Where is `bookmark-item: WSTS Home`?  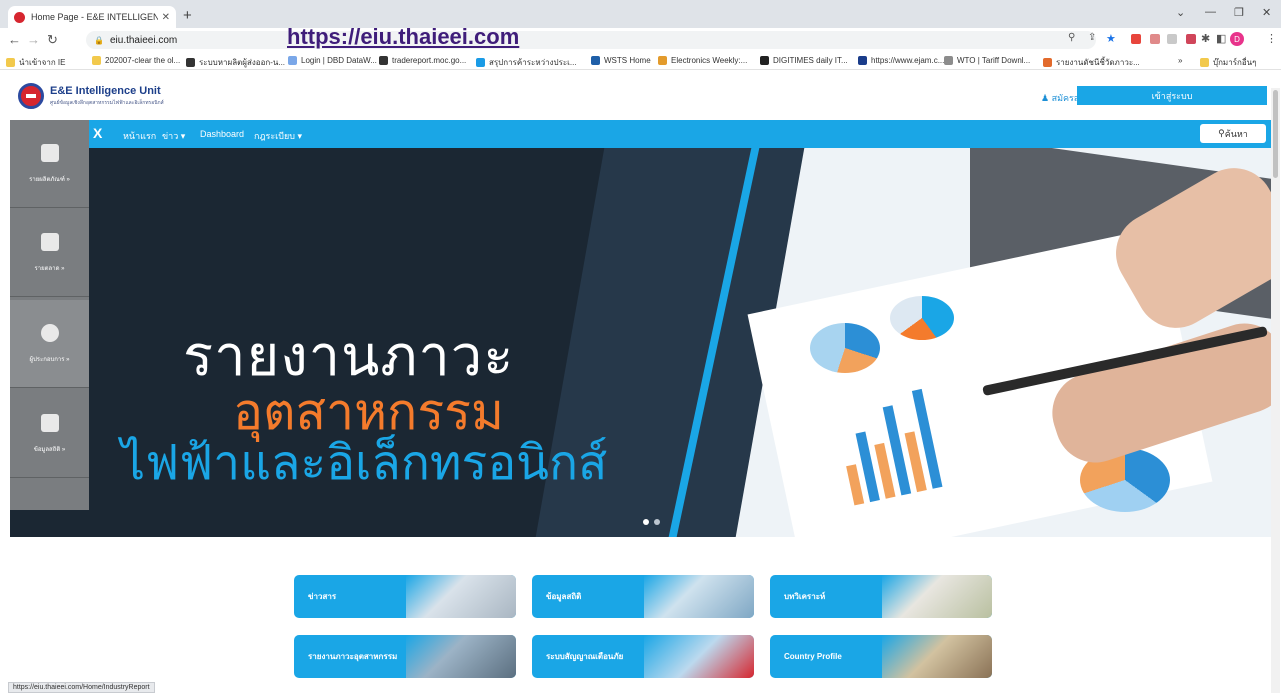 bookmark-item: WSTS Home is located at coordinates (621, 60).